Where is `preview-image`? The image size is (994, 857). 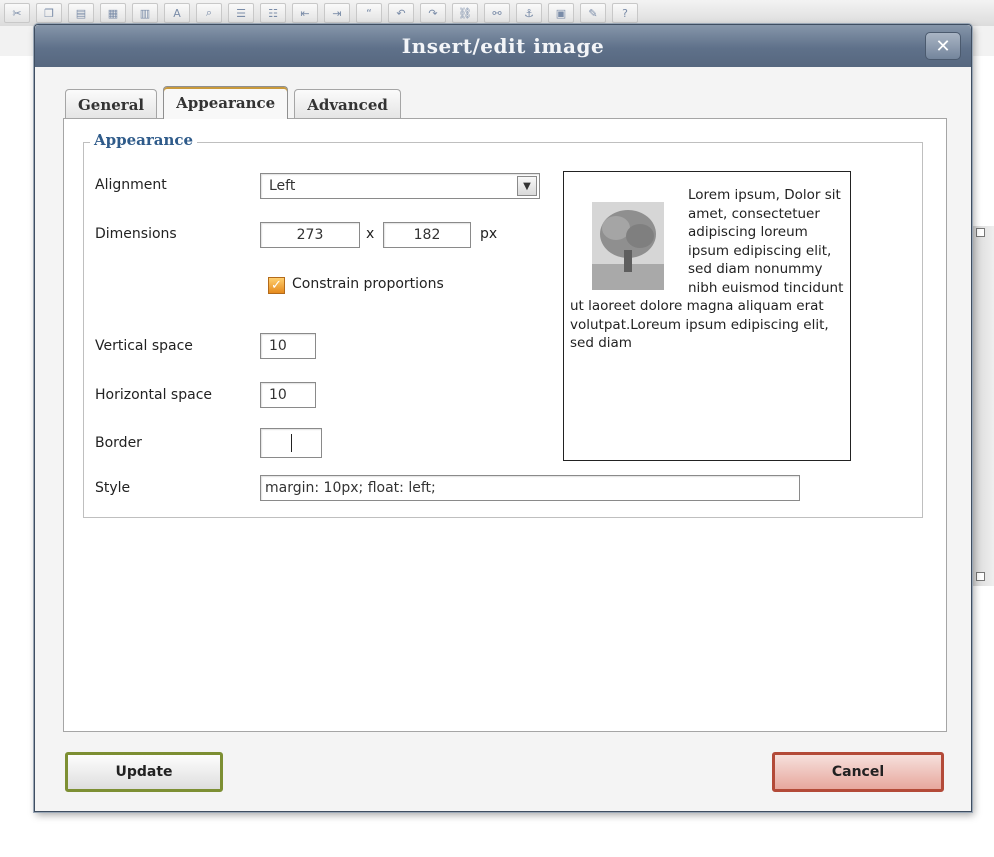 preview-image is located at coordinates (628, 246).